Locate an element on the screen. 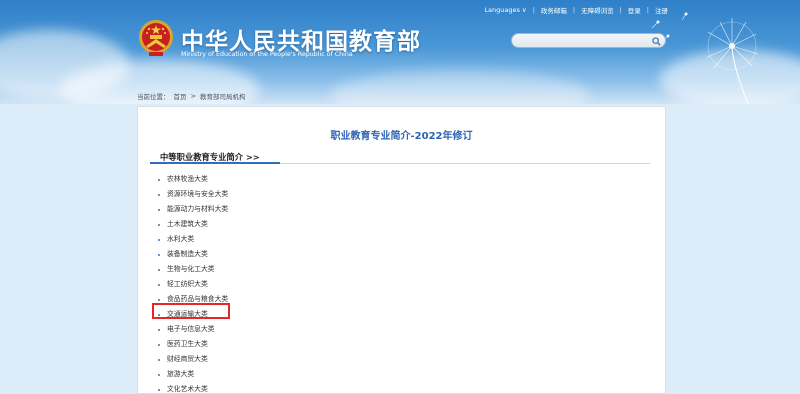 The width and height of the screenshot is (800, 394). dandelion-decoration is located at coordinates (705, 58).